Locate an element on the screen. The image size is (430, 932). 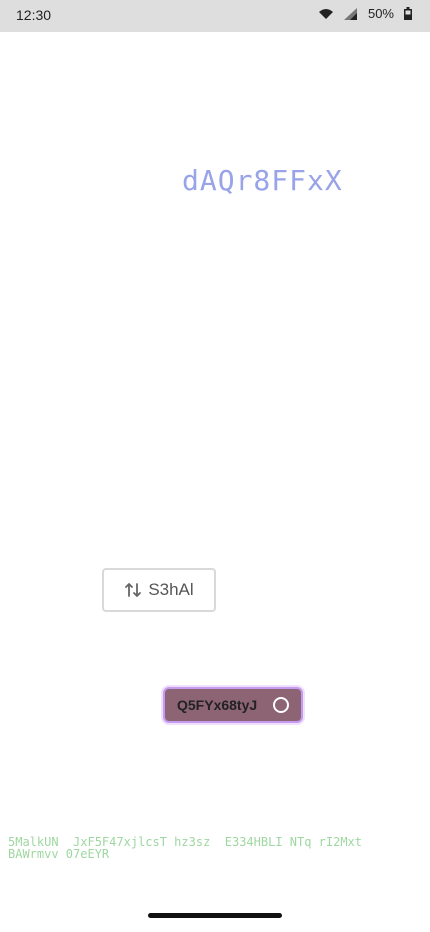
swap-vertical-icon is located at coordinates (133, 590).